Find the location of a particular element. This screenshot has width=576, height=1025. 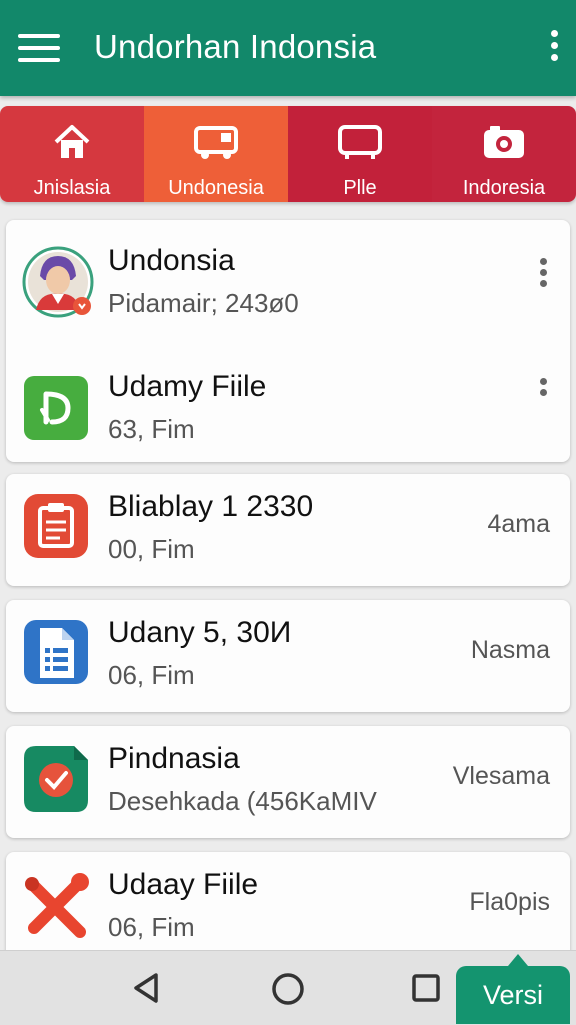

list-item: Udamy Fiile 63, Fim is located at coordinates (288, 409).